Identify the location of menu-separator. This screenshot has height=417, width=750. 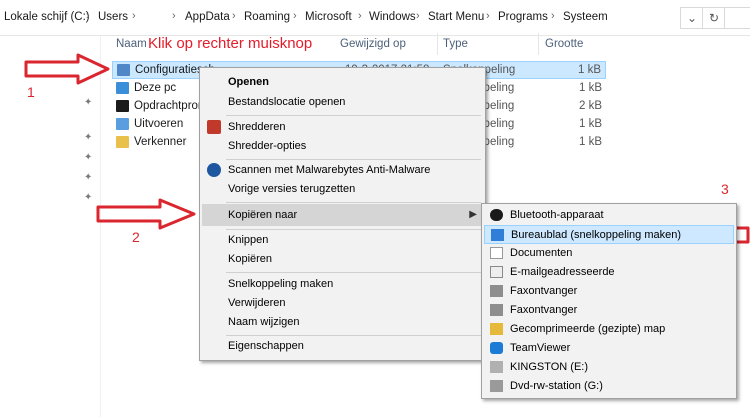
(353, 202).